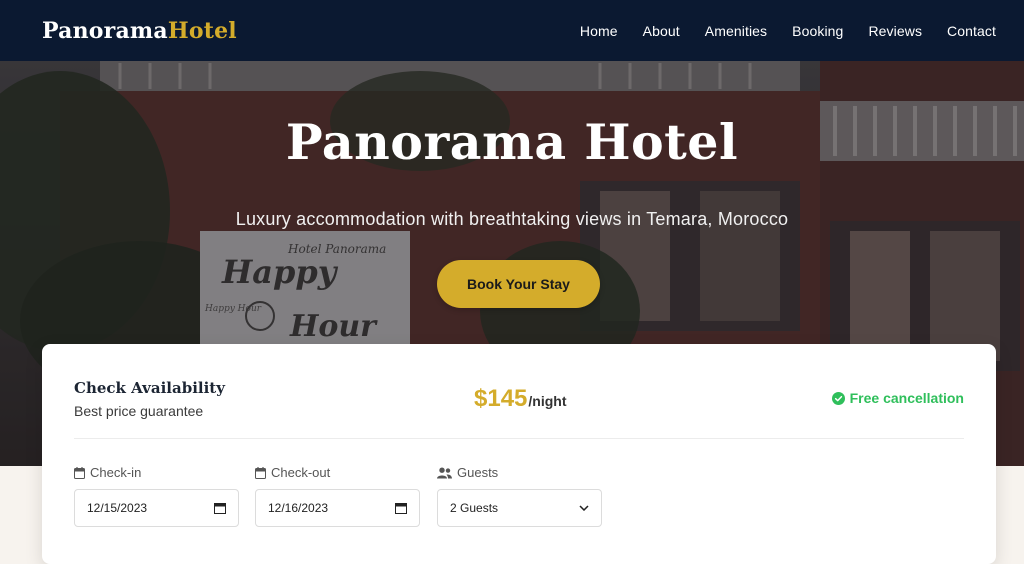 The height and width of the screenshot is (564, 1024). I want to click on guests-label-text: Guests, so click(478, 472).